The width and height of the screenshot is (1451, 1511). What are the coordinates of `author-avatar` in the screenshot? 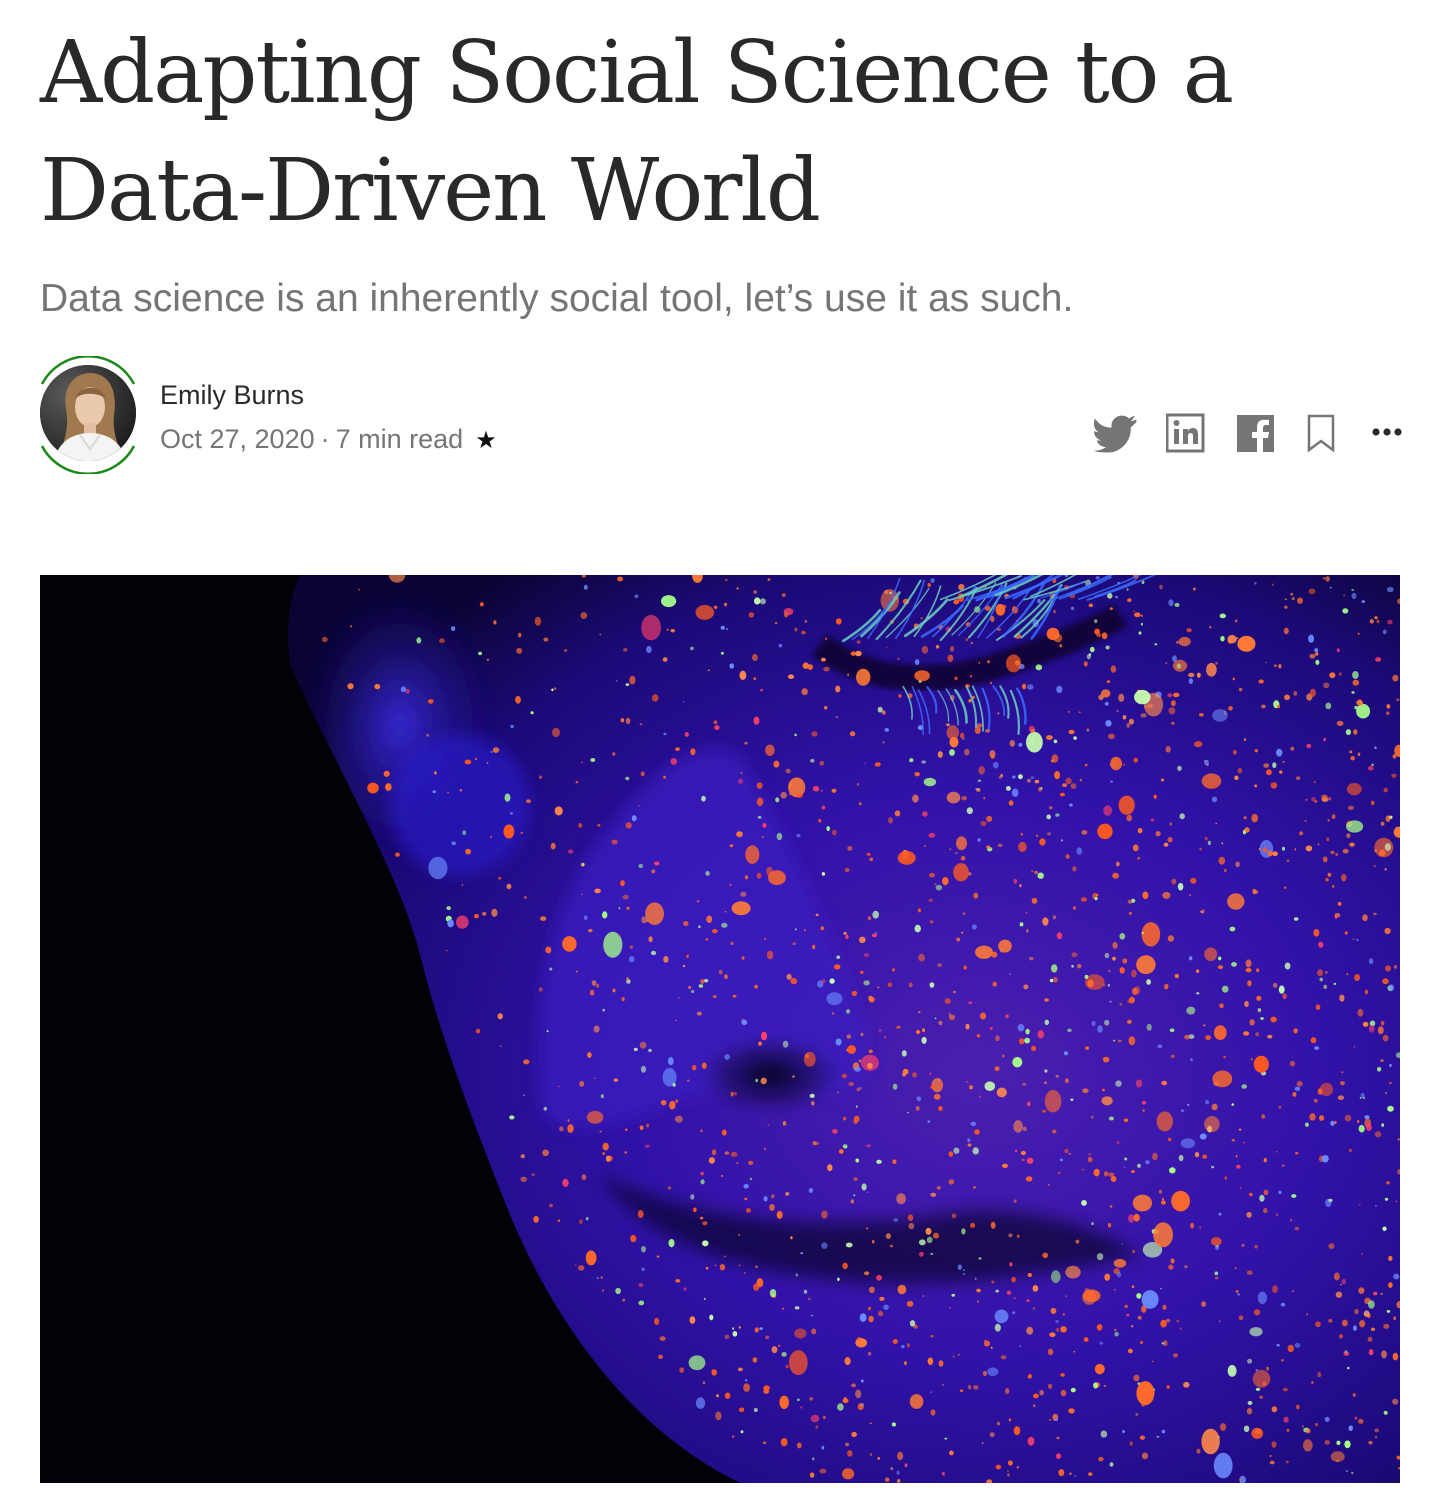 It's located at (88, 413).